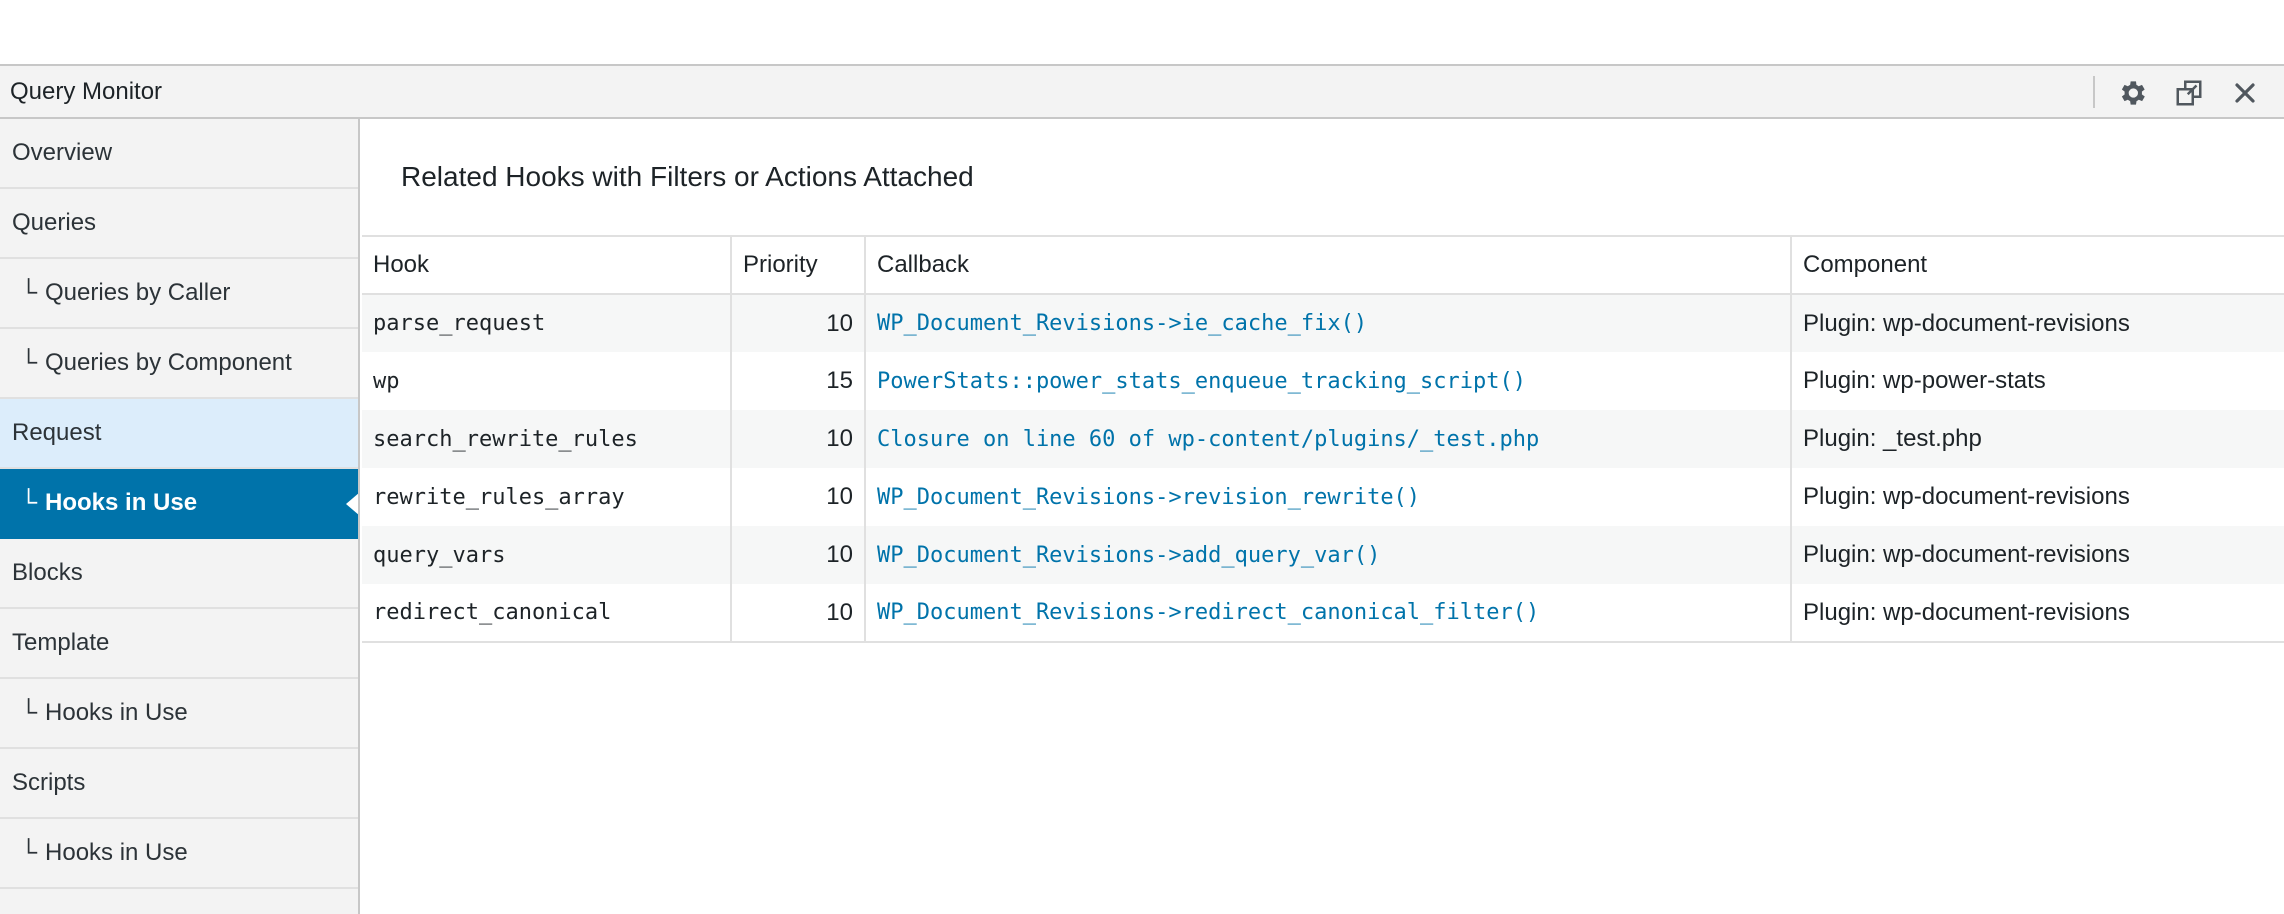 The height and width of the screenshot is (914, 2284). Describe the element at coordinates (1327, 323) in the screenshot. I see `callback-link: WP_Document_Revisions->ie_cache_fix()` at that location.